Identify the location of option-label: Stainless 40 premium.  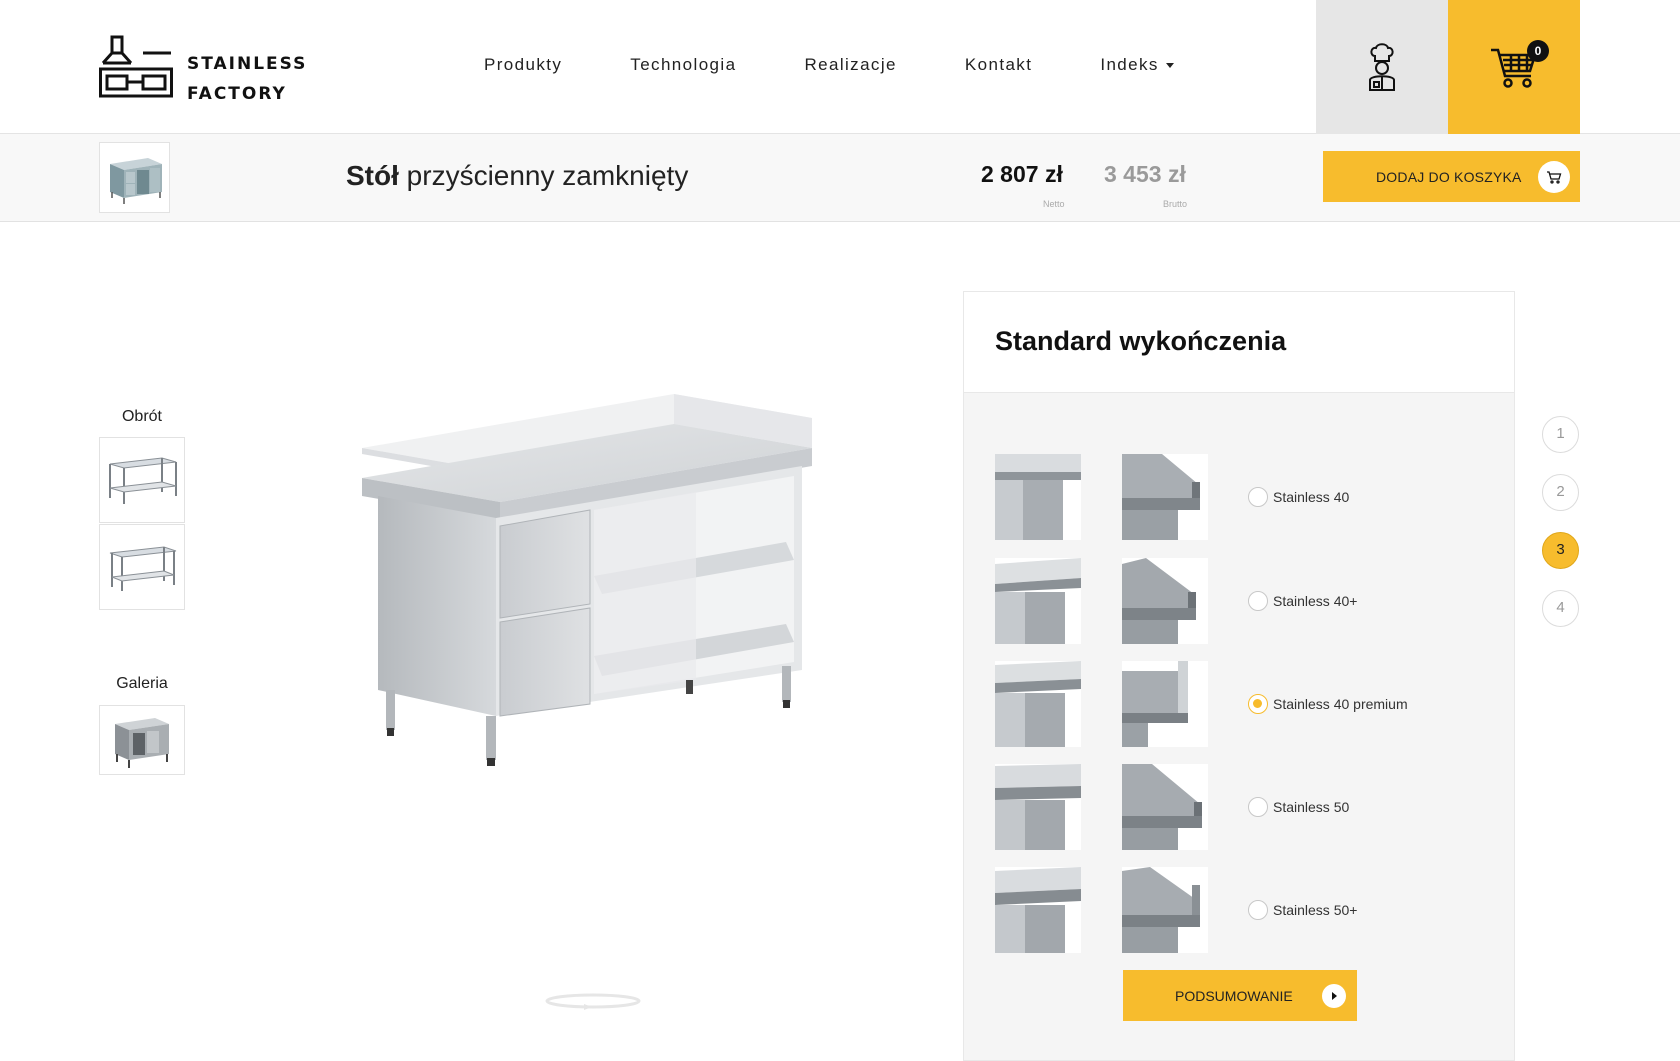
(1340, 704).